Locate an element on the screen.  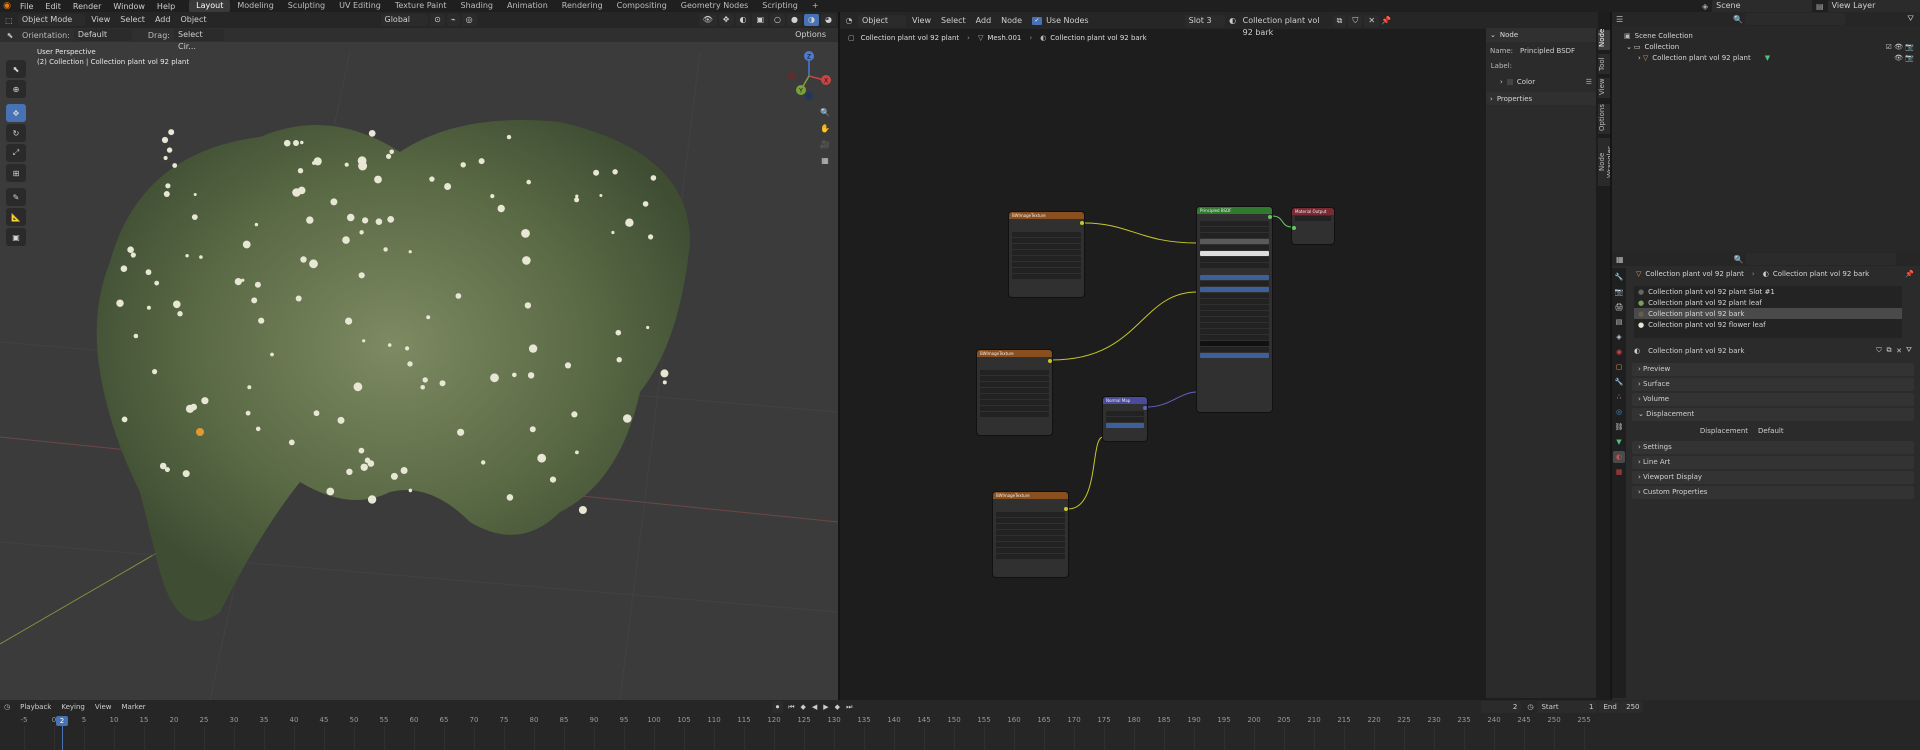
menu-help: Help is located at coordinates (166, 6).